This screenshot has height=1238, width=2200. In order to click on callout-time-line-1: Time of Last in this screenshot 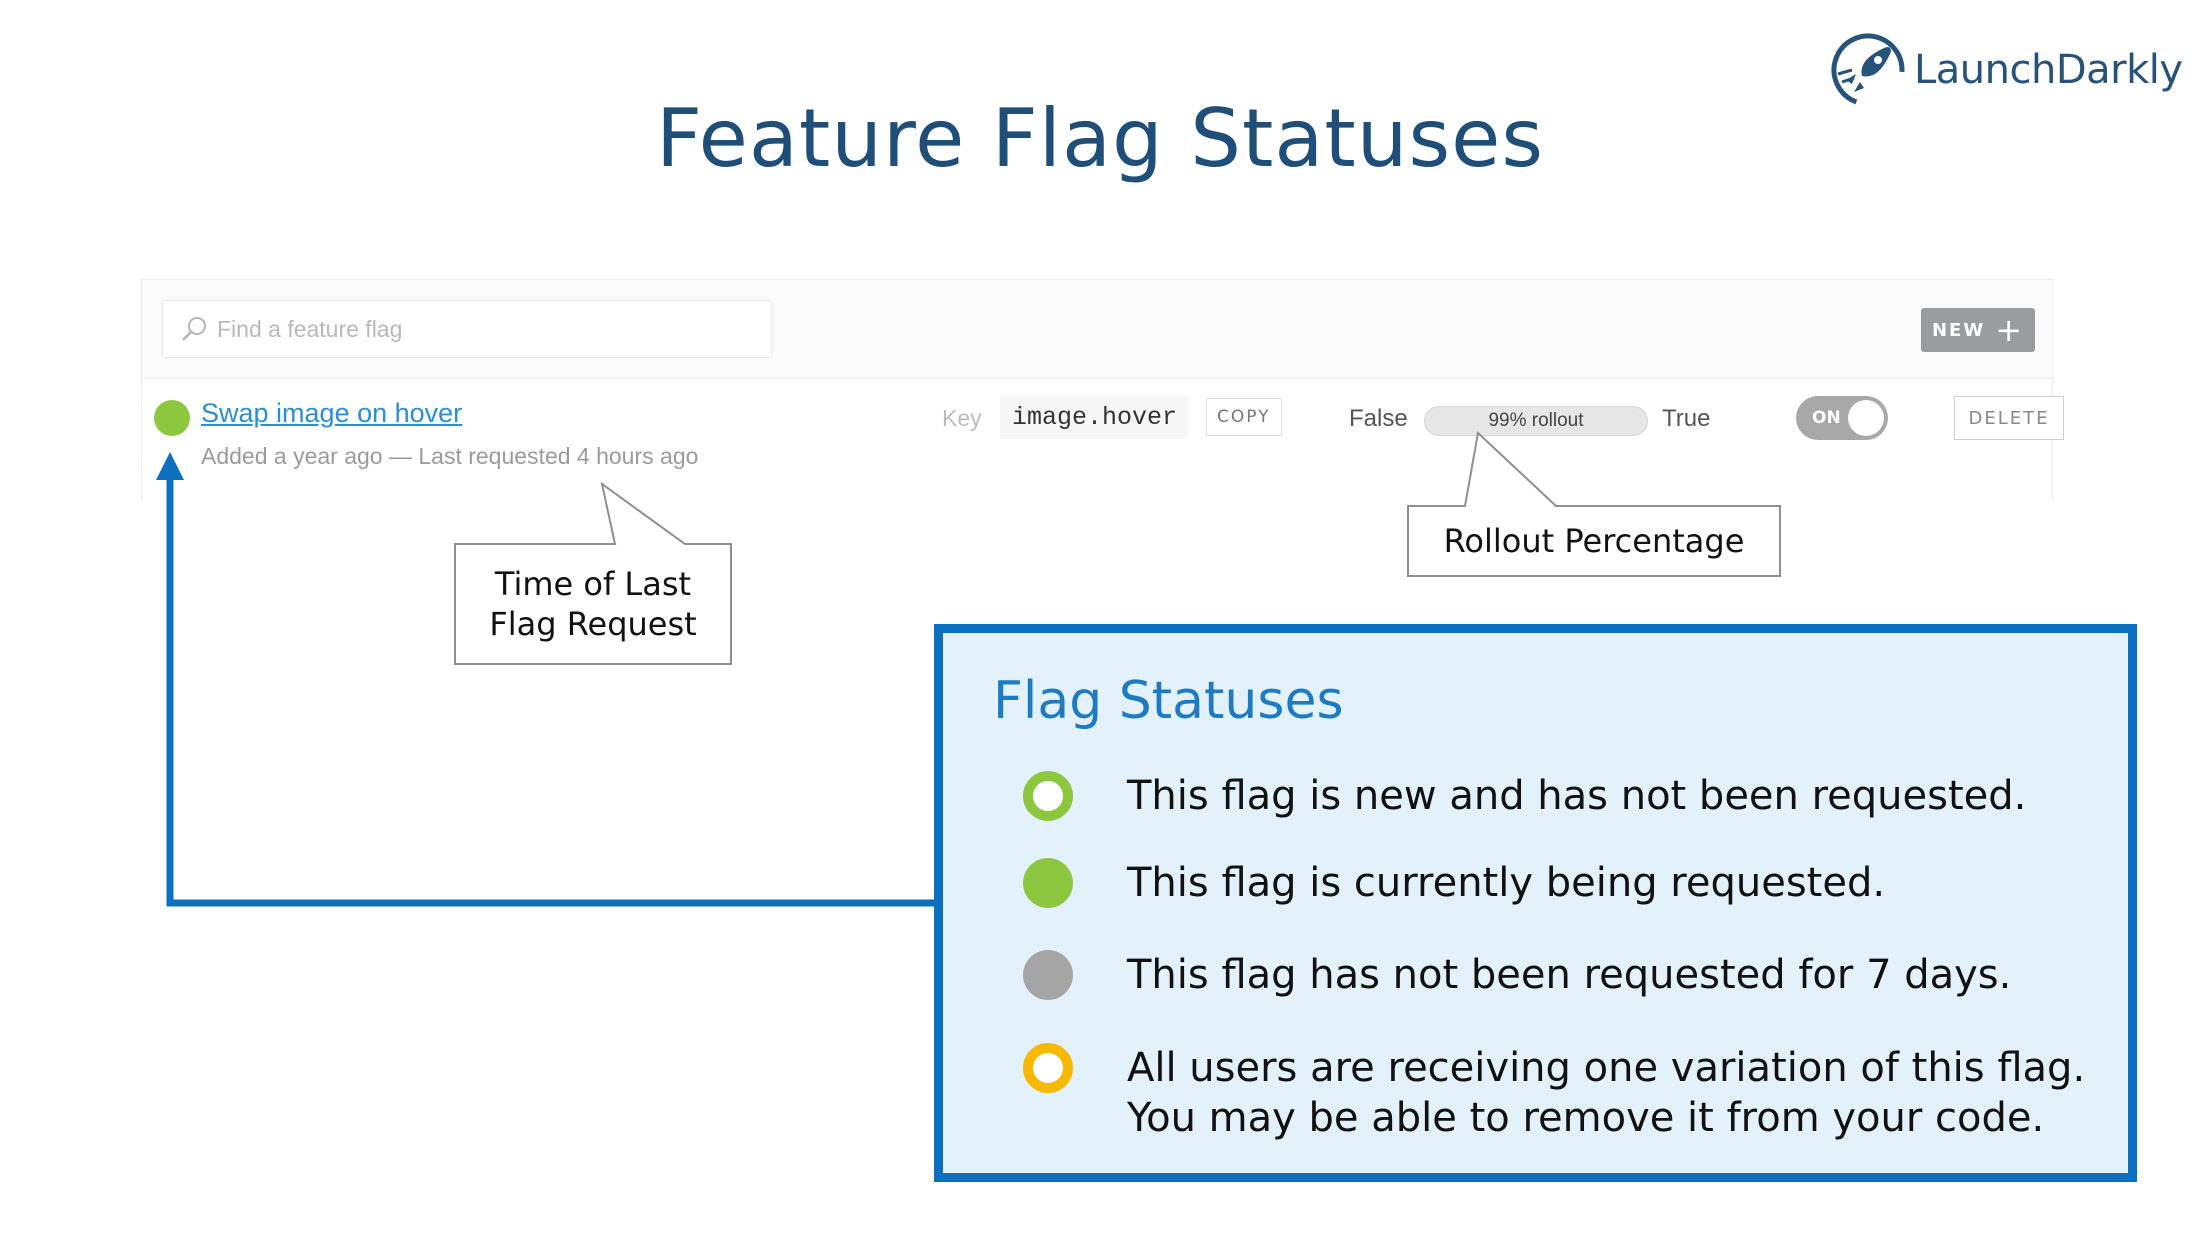, I will do `click(593, 584)`.